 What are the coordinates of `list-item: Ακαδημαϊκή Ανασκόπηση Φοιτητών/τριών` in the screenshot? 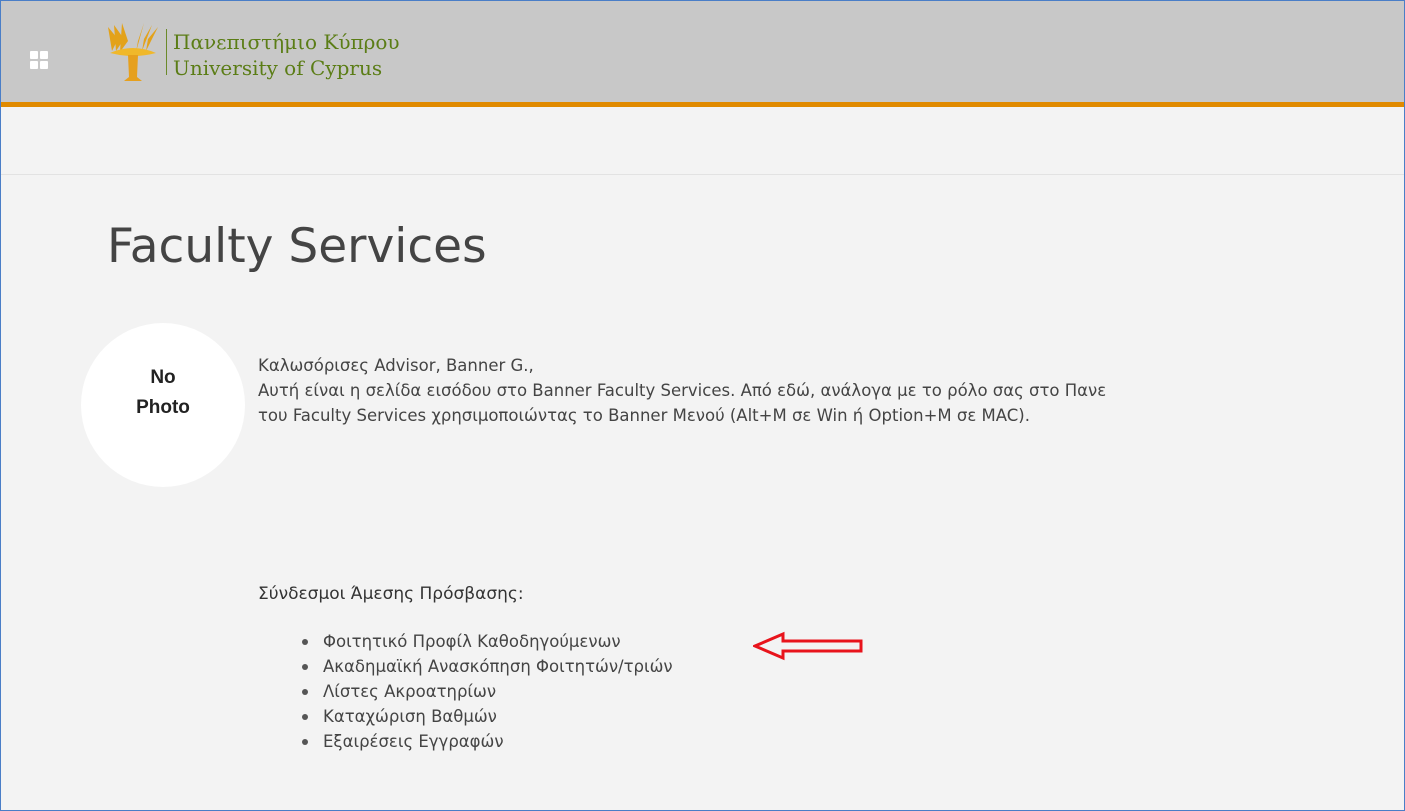 It's located at (485, 666).